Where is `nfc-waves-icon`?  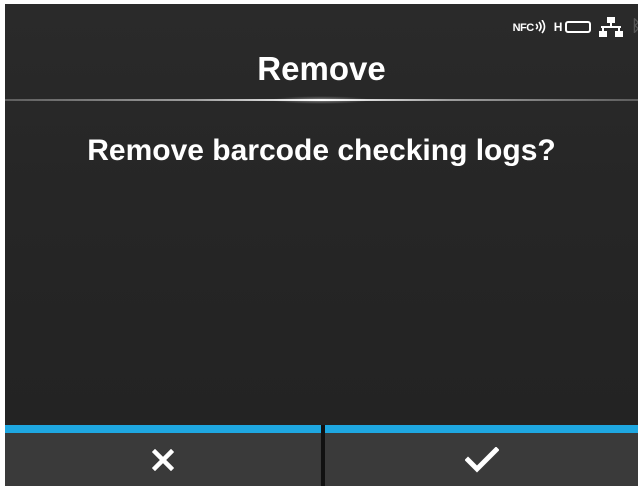
nfc-waves-icon is located at coordinates (540, 27).